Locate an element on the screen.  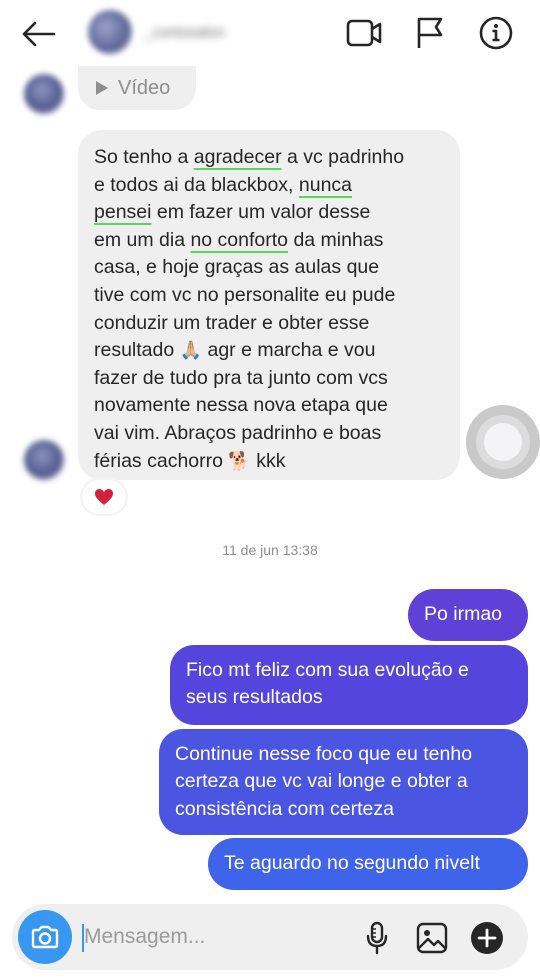
message-composer is located at coordinates (270, 937).